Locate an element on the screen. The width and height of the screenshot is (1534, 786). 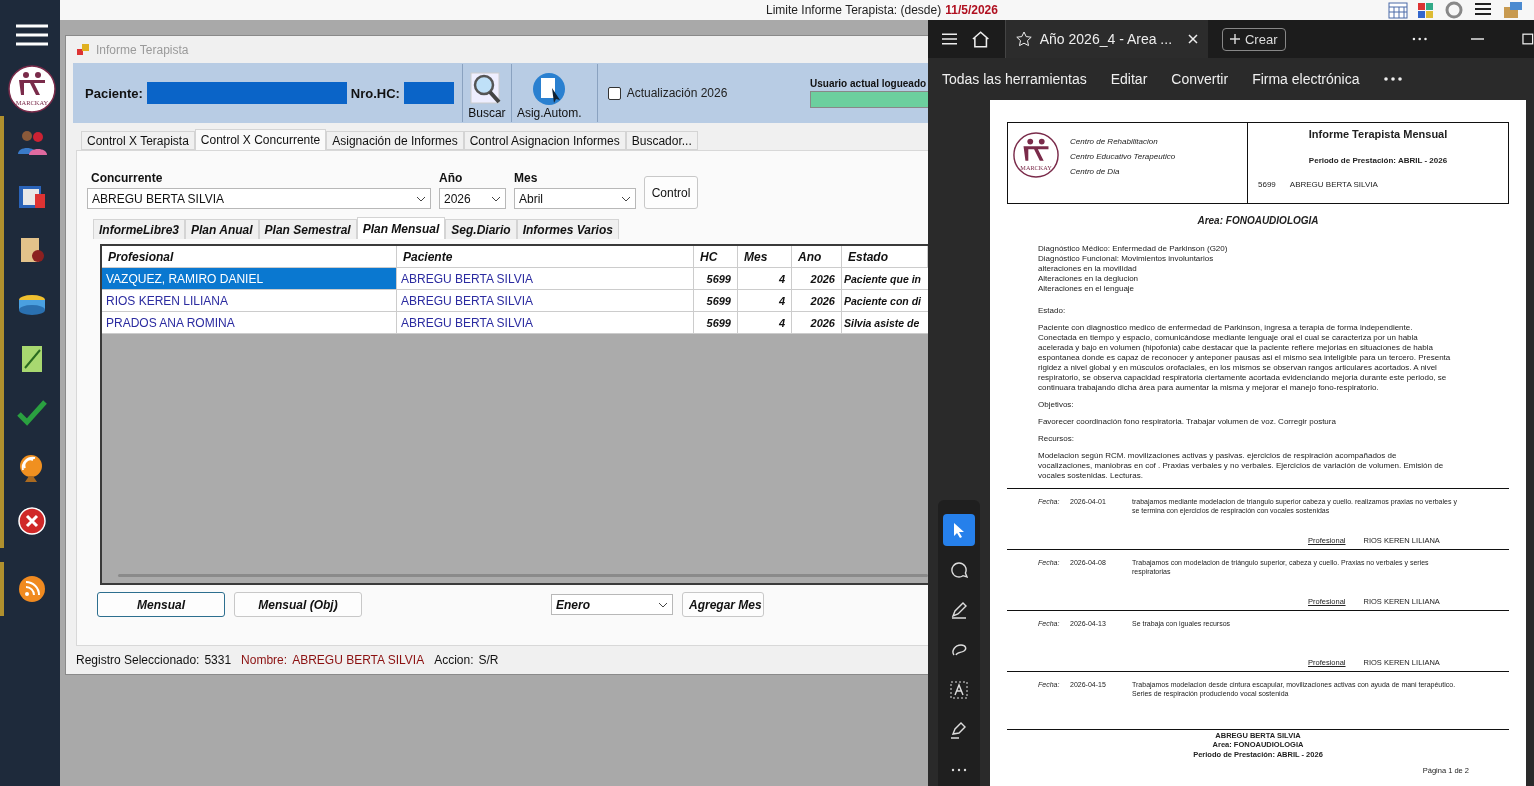
sub-tab: InformeLibre3 is located at coordinates (139, 229).